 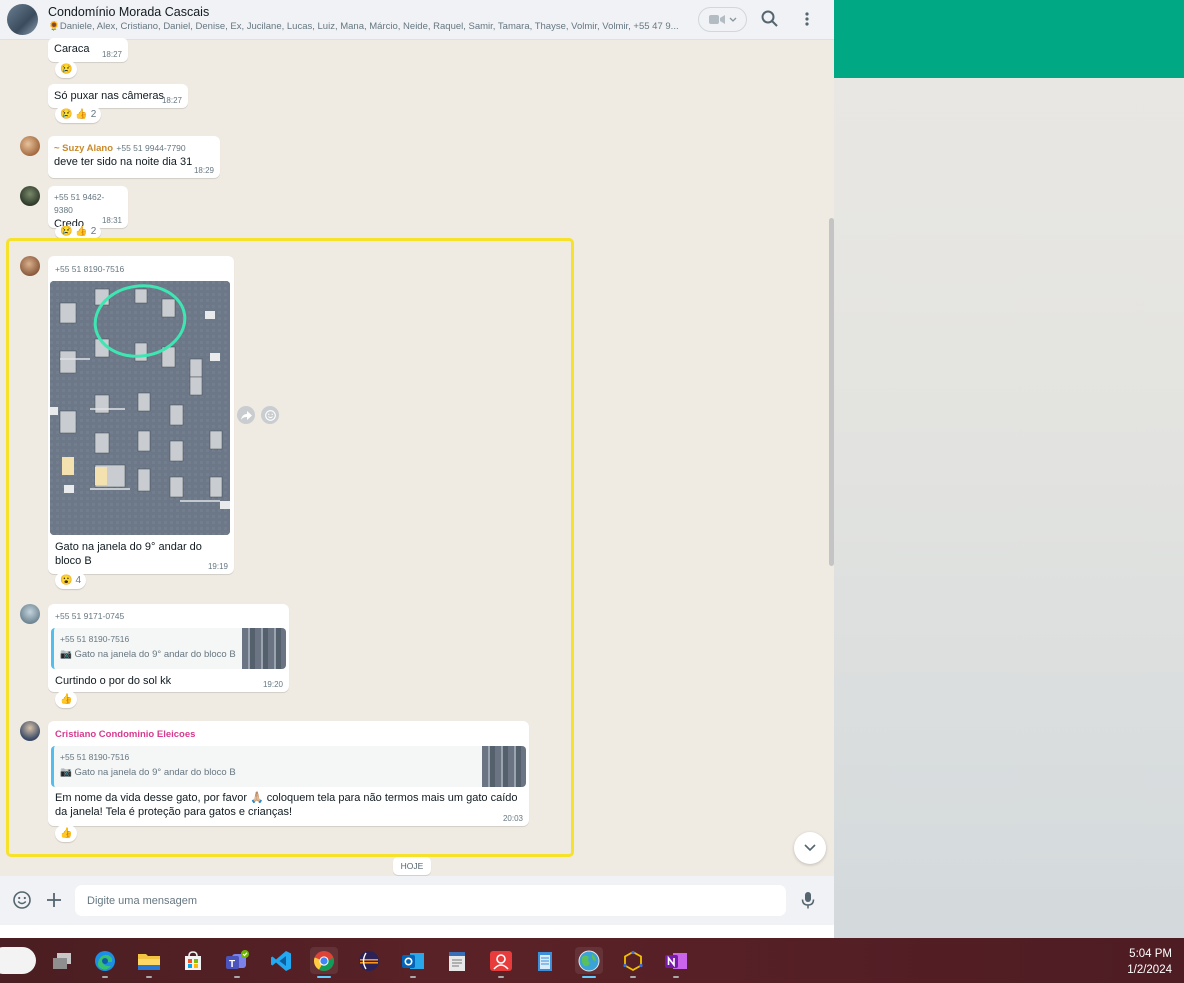 I want to click on chrome-icon, so click(x=324, y=962).